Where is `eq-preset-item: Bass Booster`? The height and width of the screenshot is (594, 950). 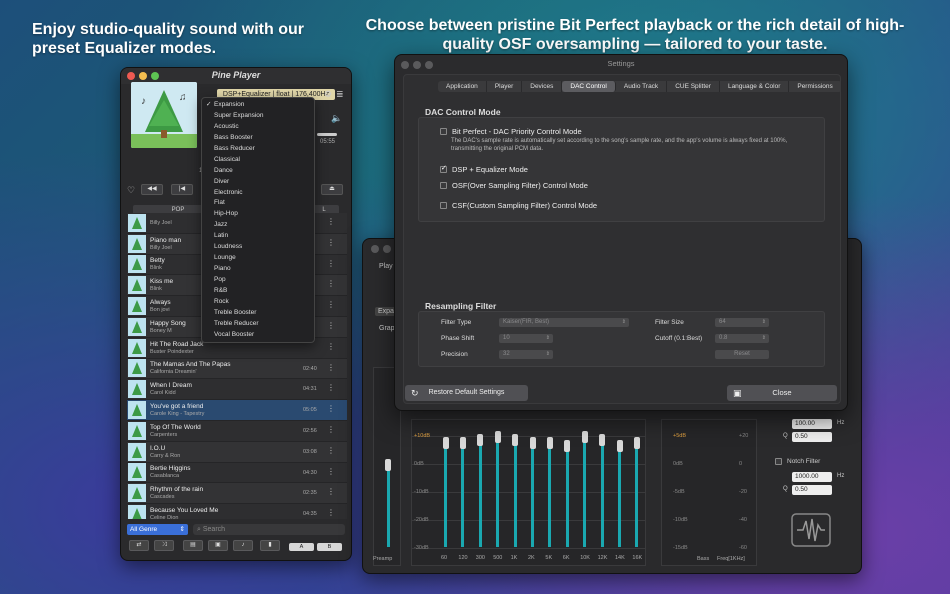
eq-preset-item: Bass Booster is located at coordinates (258, 138).